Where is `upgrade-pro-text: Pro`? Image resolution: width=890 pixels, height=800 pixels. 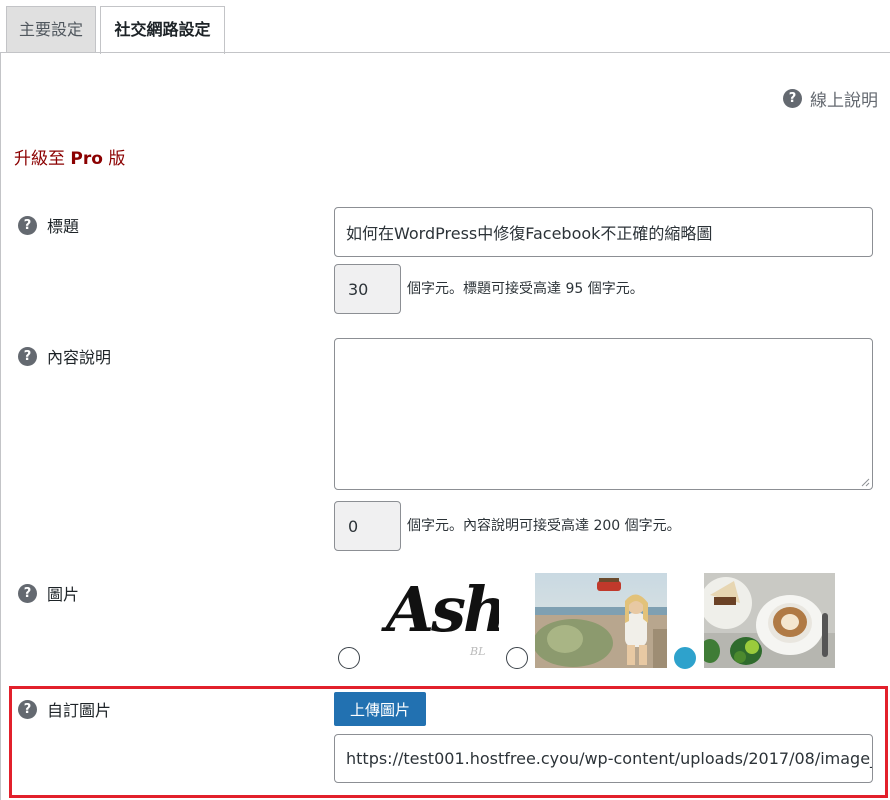
upgrade-pro-text: Pro is located at coordinates (86, 159).